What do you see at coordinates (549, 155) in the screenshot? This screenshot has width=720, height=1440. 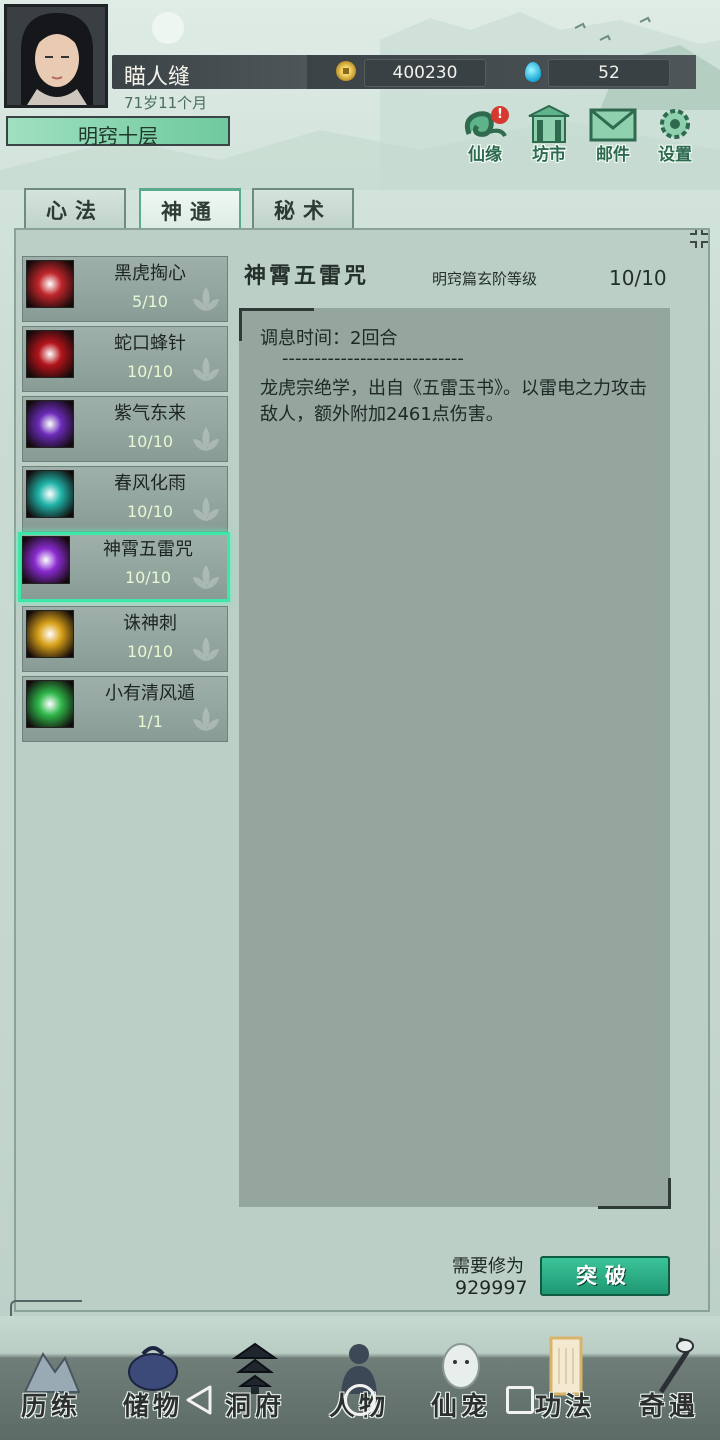 I see `market-label: 坊市` at bounding box center [549, 155].